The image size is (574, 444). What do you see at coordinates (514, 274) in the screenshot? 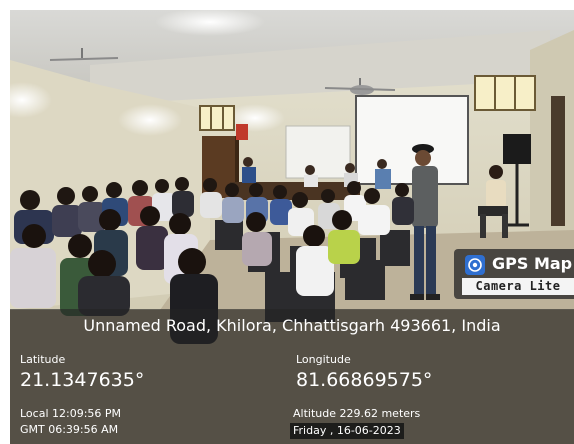
I see `gps-app-badge: GPS Map Camera Lite` at bounding box center [514, 274].